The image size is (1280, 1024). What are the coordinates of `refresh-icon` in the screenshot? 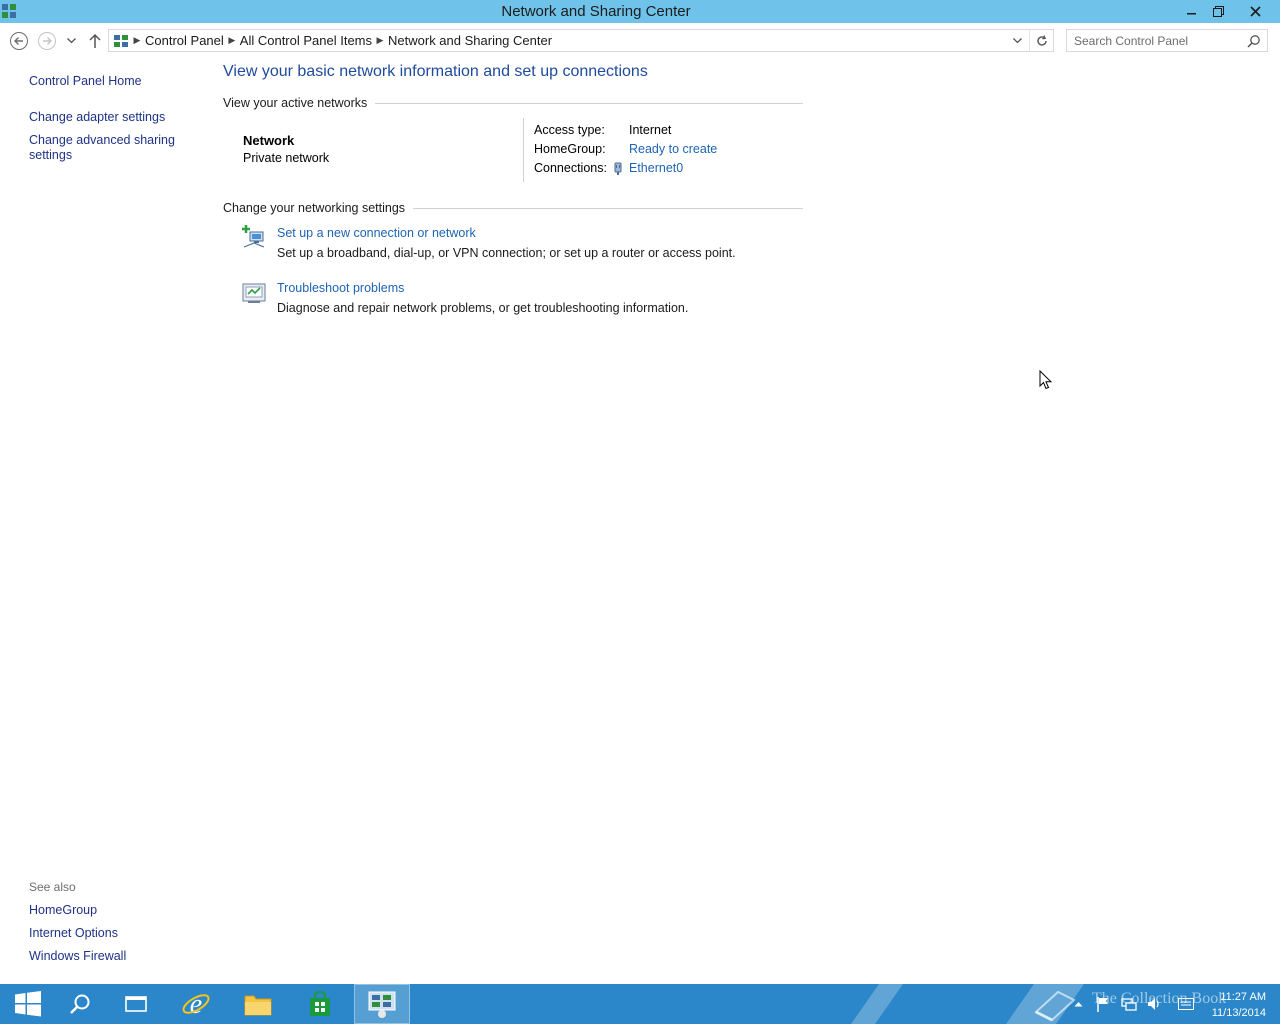 It's located at (1041, 40).